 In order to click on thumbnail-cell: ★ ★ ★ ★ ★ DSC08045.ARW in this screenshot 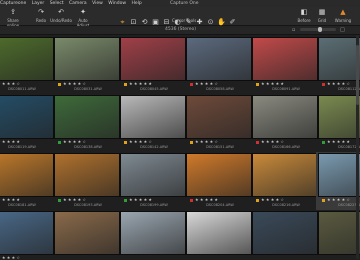, I will do `click(152, 65)`.